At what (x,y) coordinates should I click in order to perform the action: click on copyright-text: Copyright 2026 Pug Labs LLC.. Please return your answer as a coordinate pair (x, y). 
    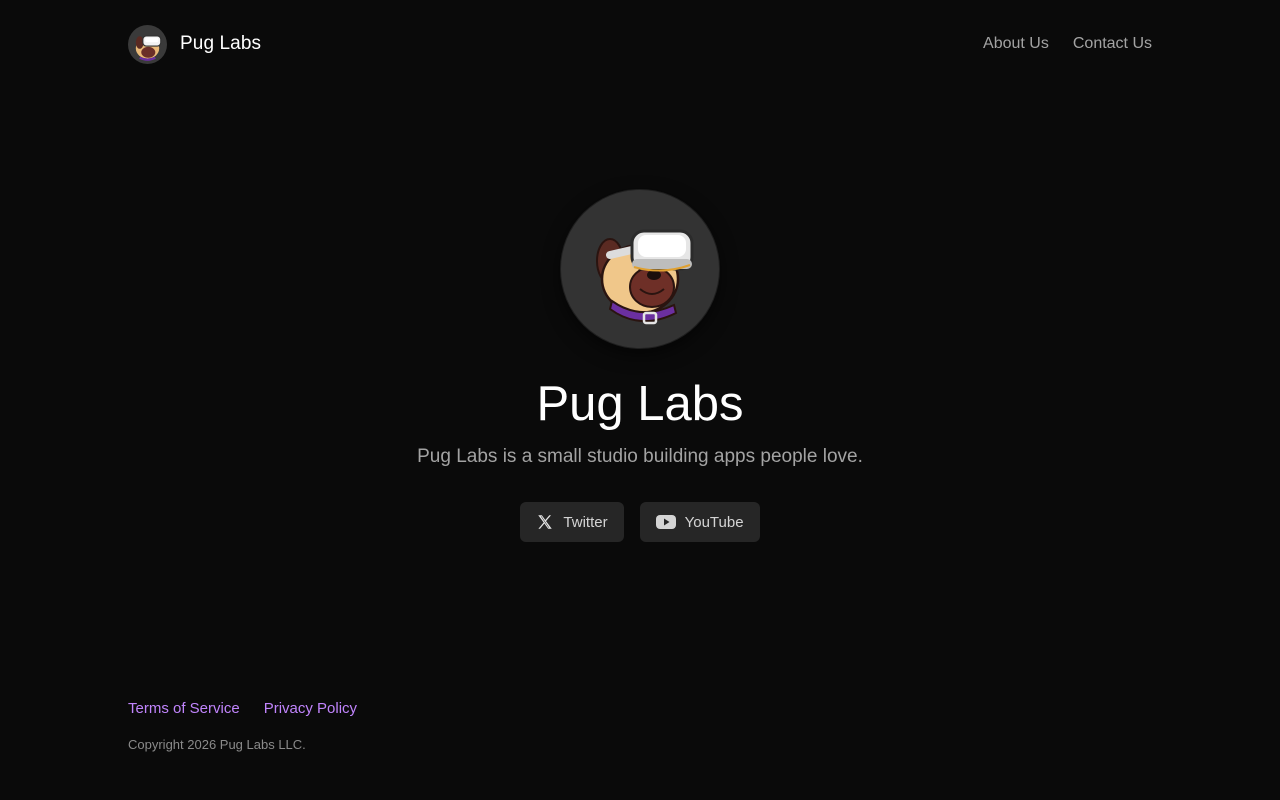
    Looking at the image, I should click on (217, 744).